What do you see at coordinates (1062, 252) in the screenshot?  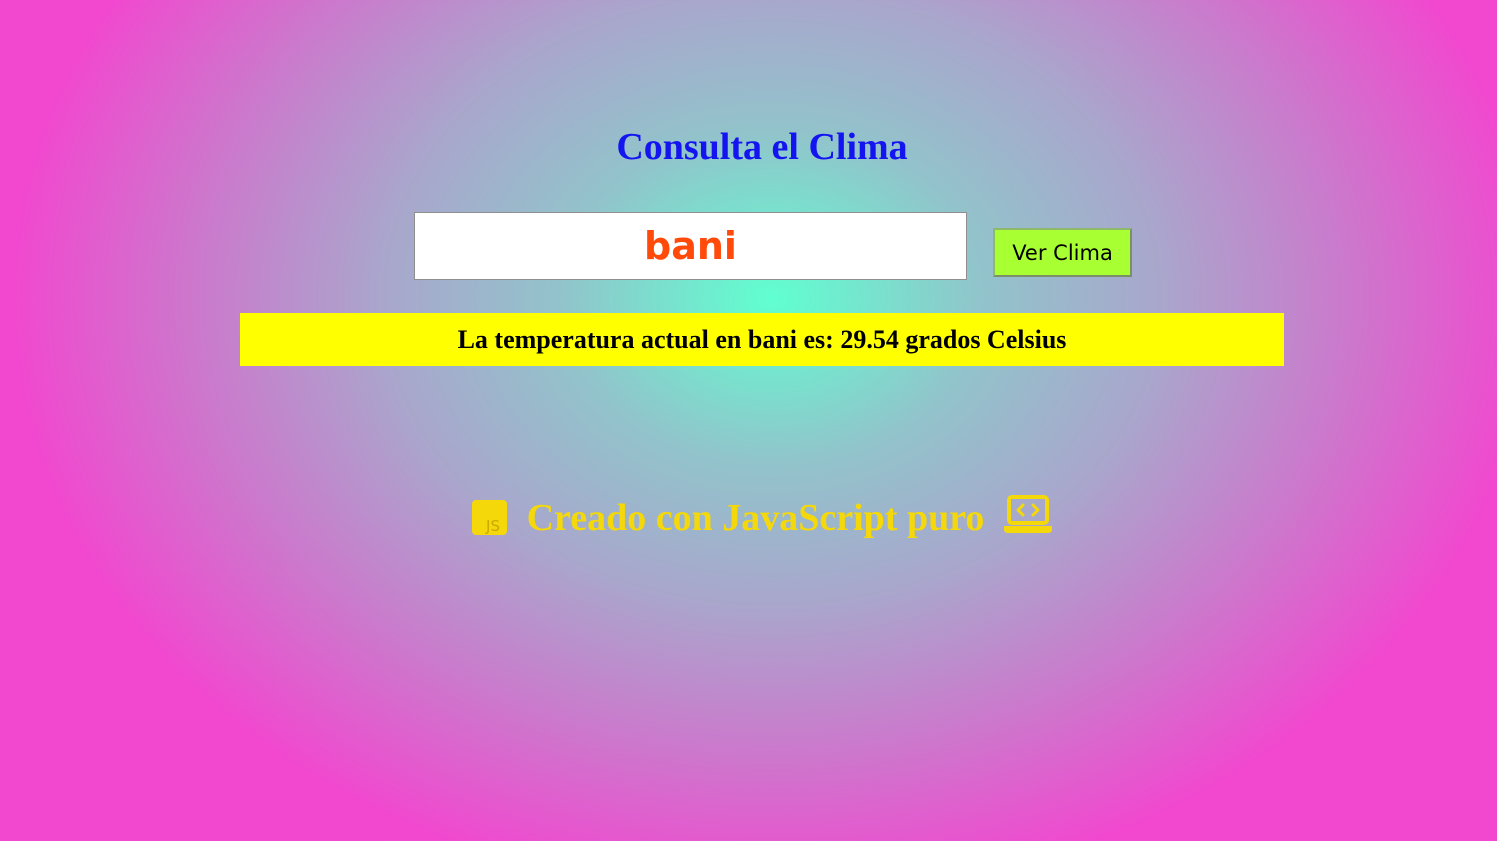 I see `ver-clima-button: Ver Clima` at bounding box center [1062, 252].